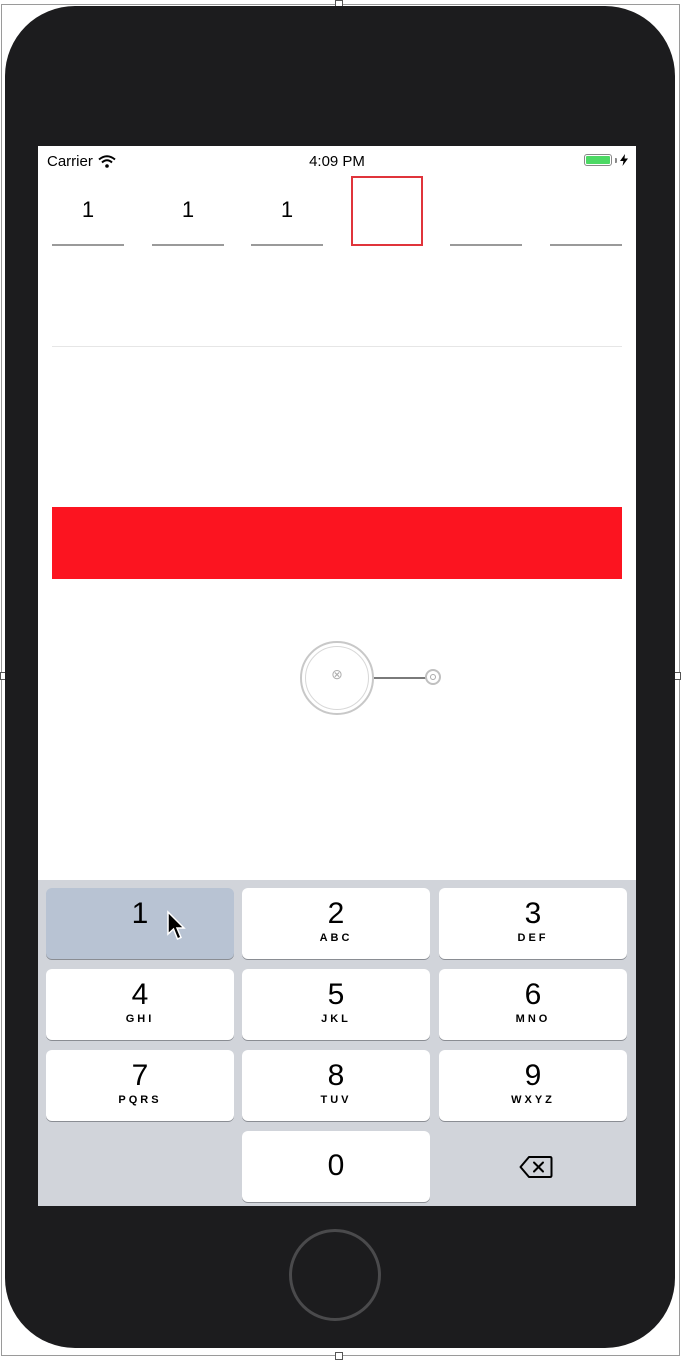  What do you see at coordinates (140, 1075) in the screenshot?
I see `key-7-number: 7` at bounding box center [140, 1075].